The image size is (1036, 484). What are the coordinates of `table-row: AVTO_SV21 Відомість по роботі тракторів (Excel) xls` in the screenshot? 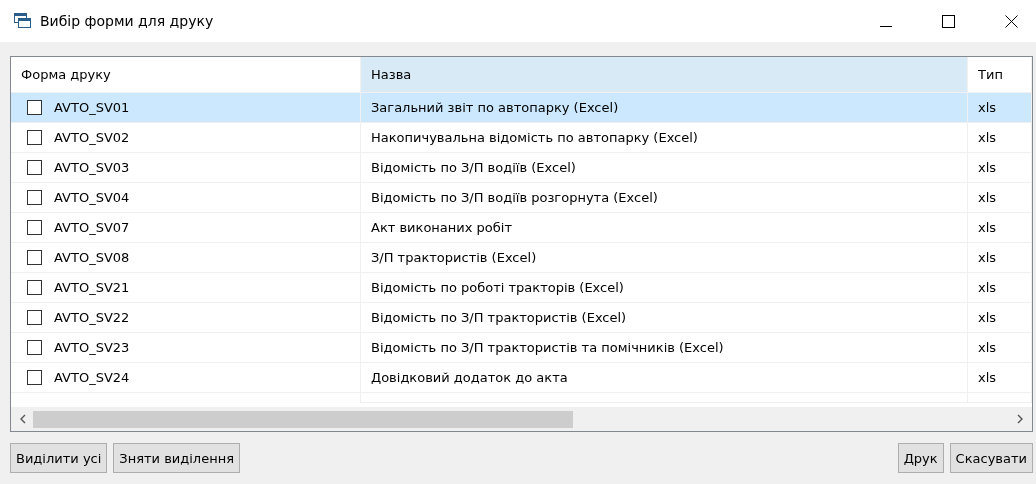 It's located at (521, 288).